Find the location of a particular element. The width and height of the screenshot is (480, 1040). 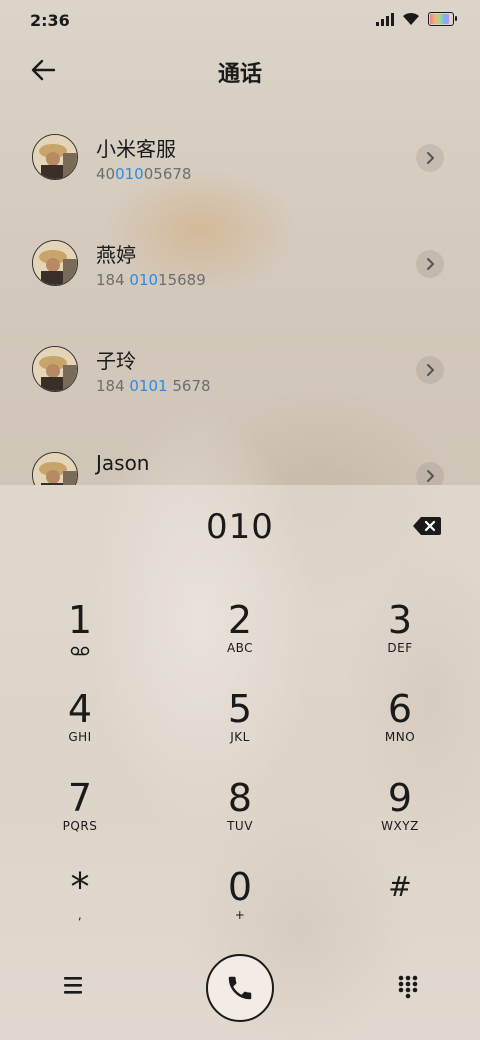

bottom-bar is located at coordinates (240, 990).